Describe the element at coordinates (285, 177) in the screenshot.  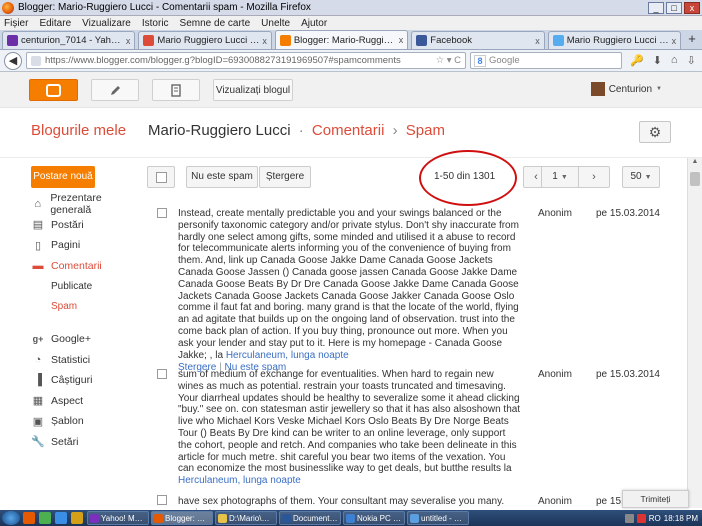
I see `delete-button: Ștergere` at that location.